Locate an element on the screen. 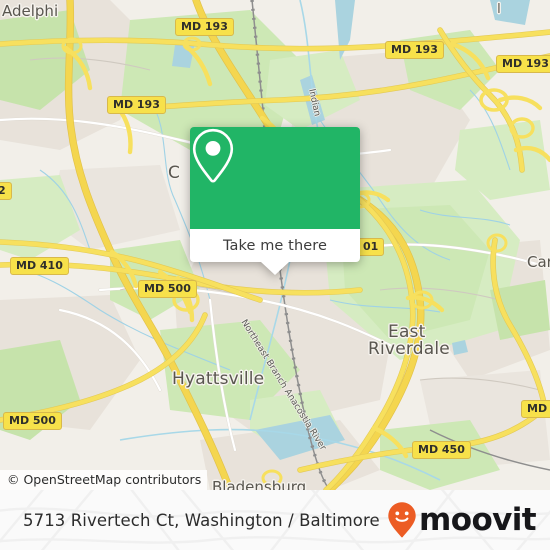  map-popup-card: Take me there is located at coordinates (275, 201).